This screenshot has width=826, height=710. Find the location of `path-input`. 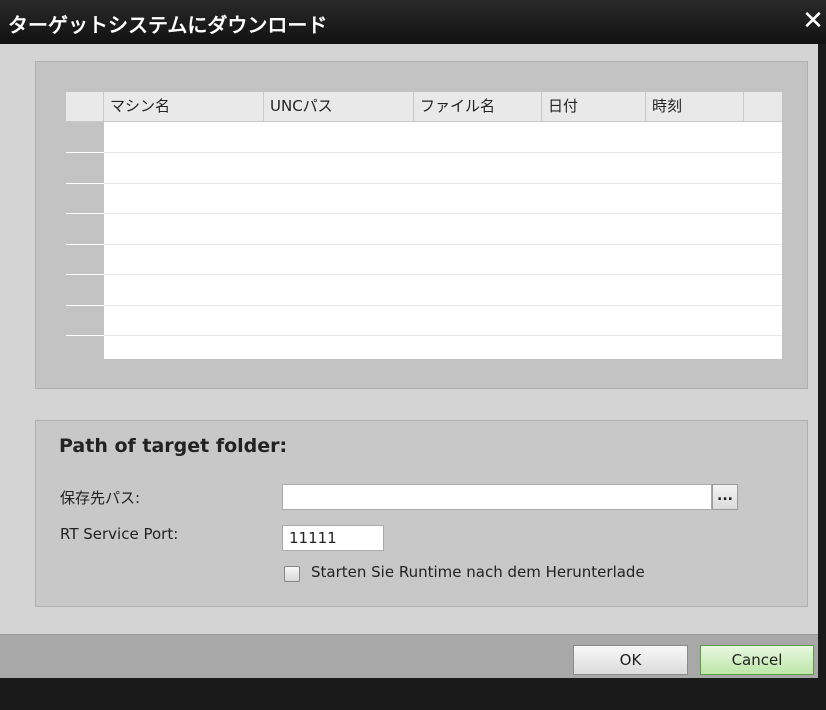

path-input is located at coordinates (497, 497).